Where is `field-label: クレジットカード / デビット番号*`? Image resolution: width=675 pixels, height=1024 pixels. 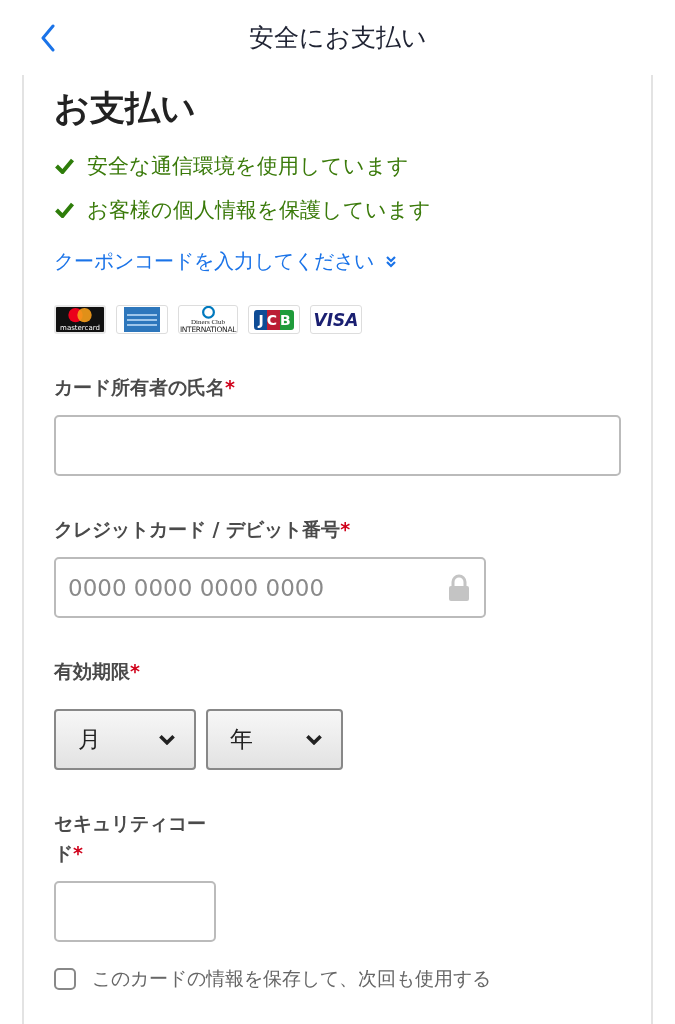 field-label: クレジットカード / デビット番号* is located at coordinates (203, 529).